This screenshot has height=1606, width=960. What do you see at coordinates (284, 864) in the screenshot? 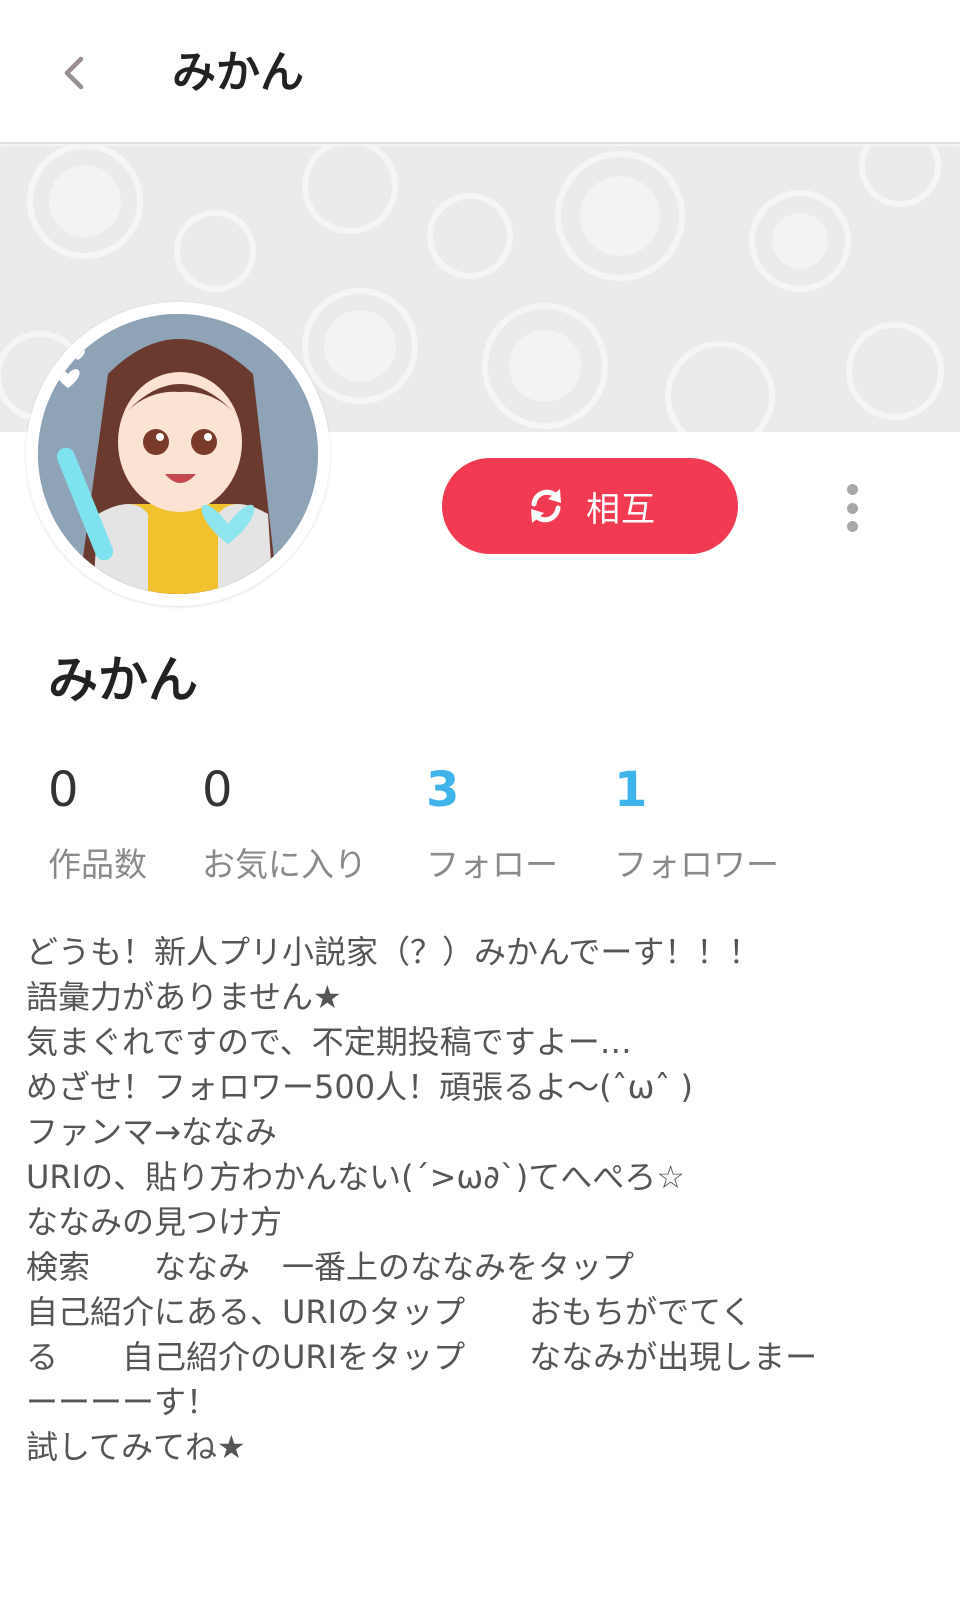
I see `stat-favorites-label: お気に入り` at bounding box center [284, 864].